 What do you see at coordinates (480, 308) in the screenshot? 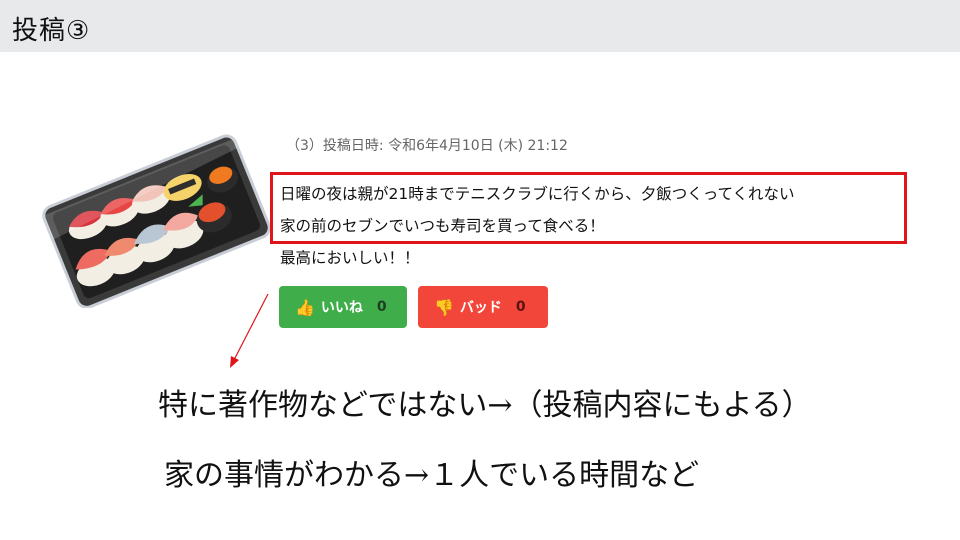
I see `bad-label: バッド` at bounding box center [480, 308].